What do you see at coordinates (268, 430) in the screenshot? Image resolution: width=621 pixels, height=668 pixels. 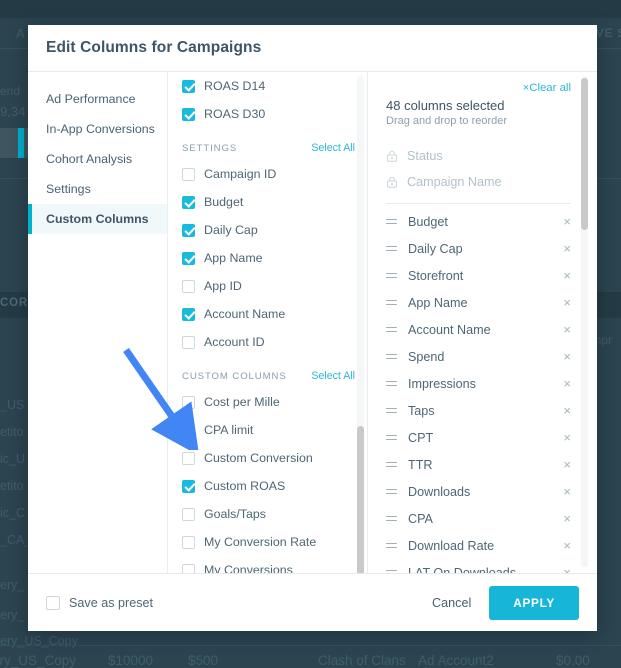 I see `option-cpa-limit: CPA limit` at bounding box center [268, 430].